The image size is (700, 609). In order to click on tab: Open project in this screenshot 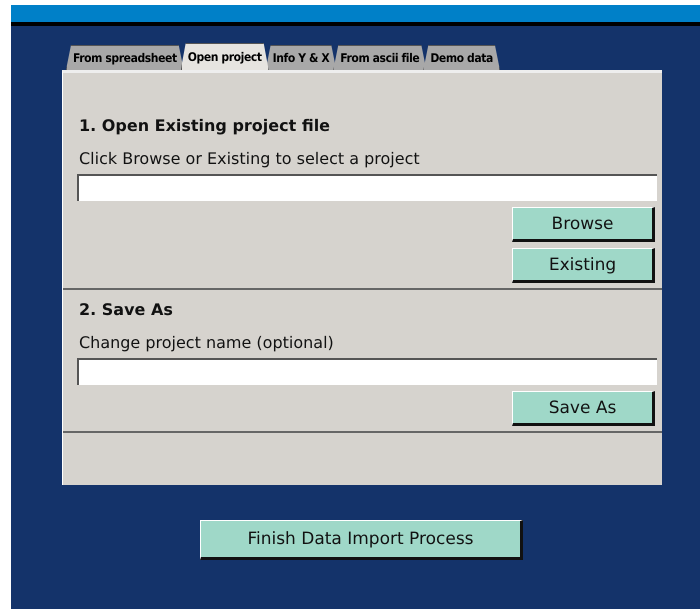, I will do `click(224, 56)`.